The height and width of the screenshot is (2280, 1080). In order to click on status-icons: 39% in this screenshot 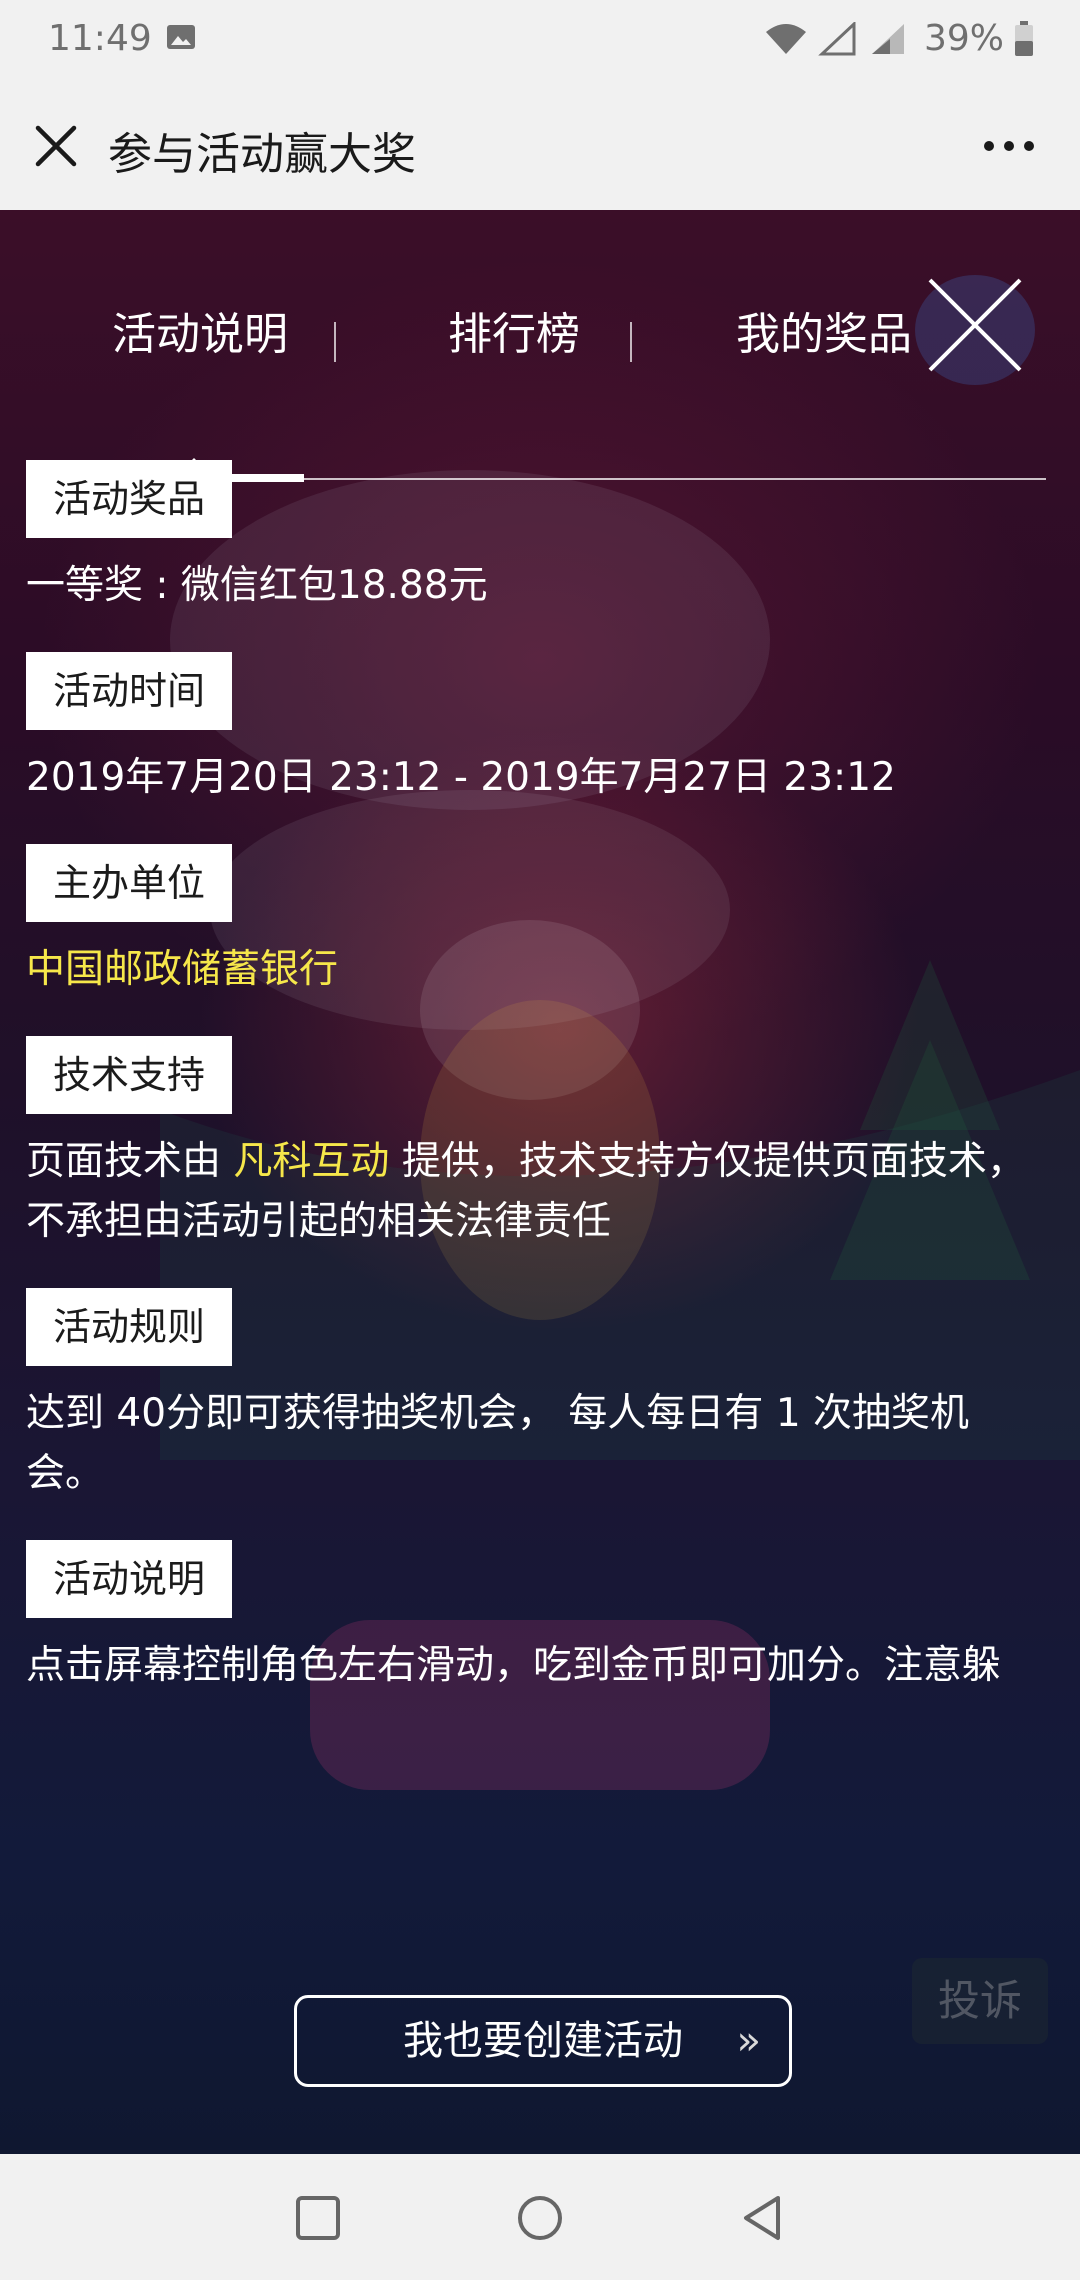, I will do `click(899, 38)`.